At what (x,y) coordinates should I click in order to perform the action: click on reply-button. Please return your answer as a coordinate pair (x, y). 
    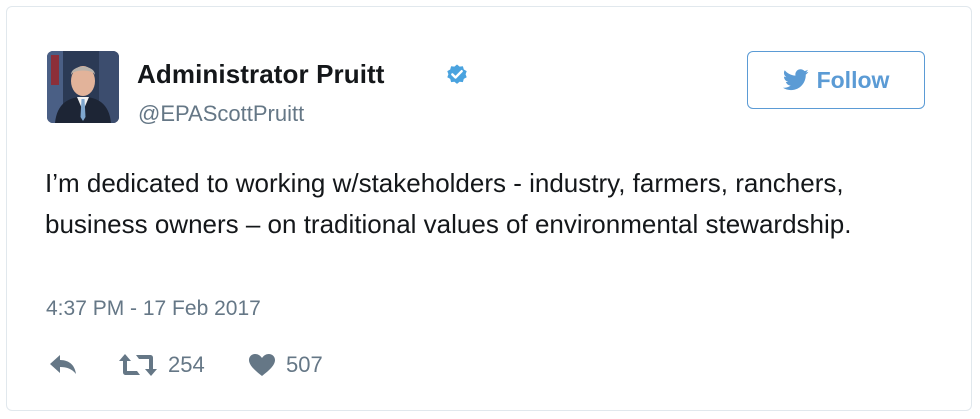
    Looking at the image, I should click on (63, 364).